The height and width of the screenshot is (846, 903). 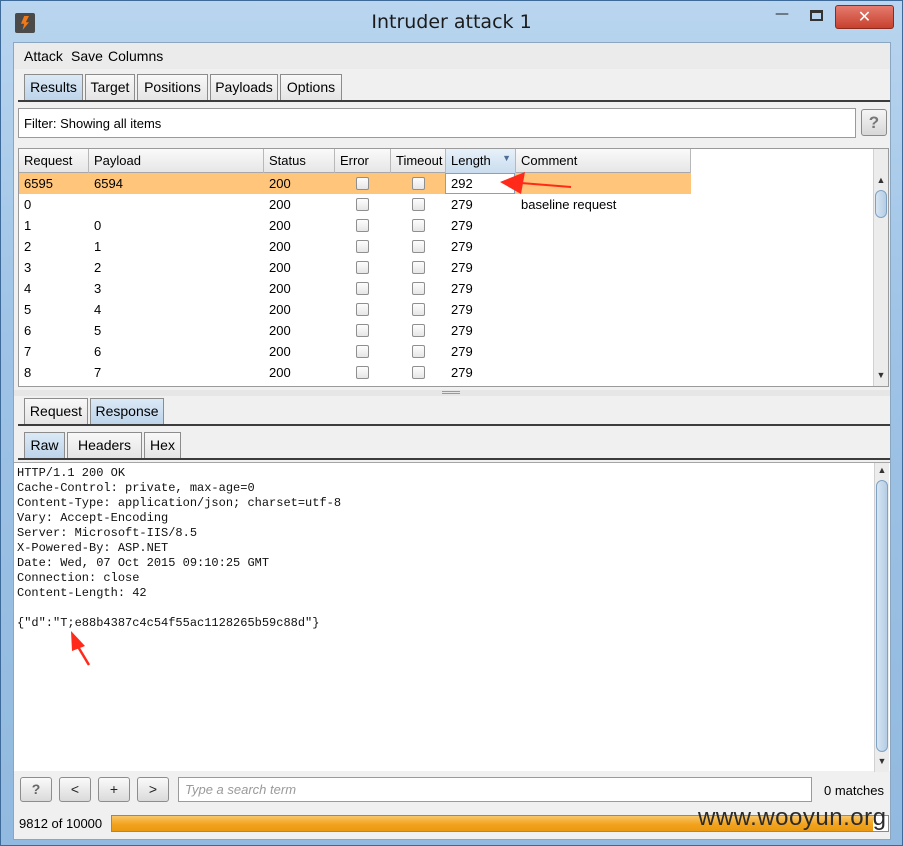 I want to click on response-line: Cache-Control: private, max-age=0, so click(x=136, y=488).